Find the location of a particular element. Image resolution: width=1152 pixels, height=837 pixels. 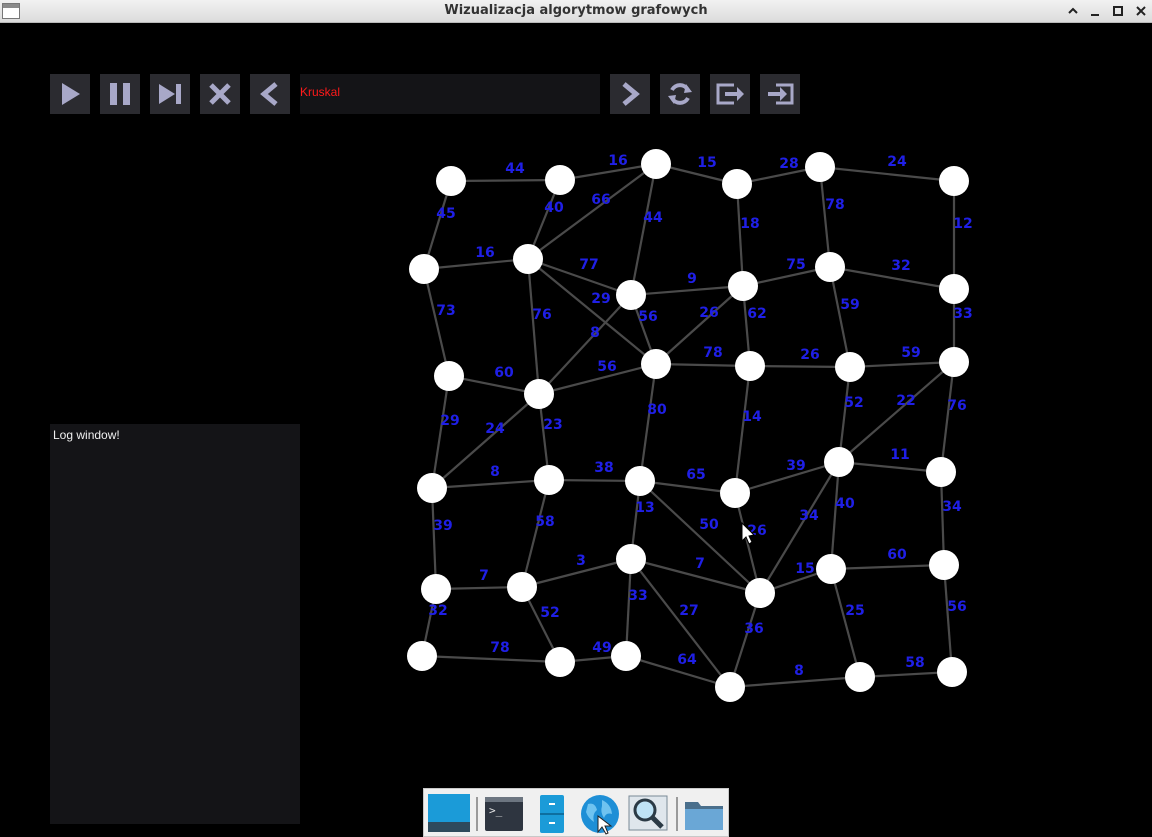

edge-weight-label: 29 is located at coordinates (600, 299).